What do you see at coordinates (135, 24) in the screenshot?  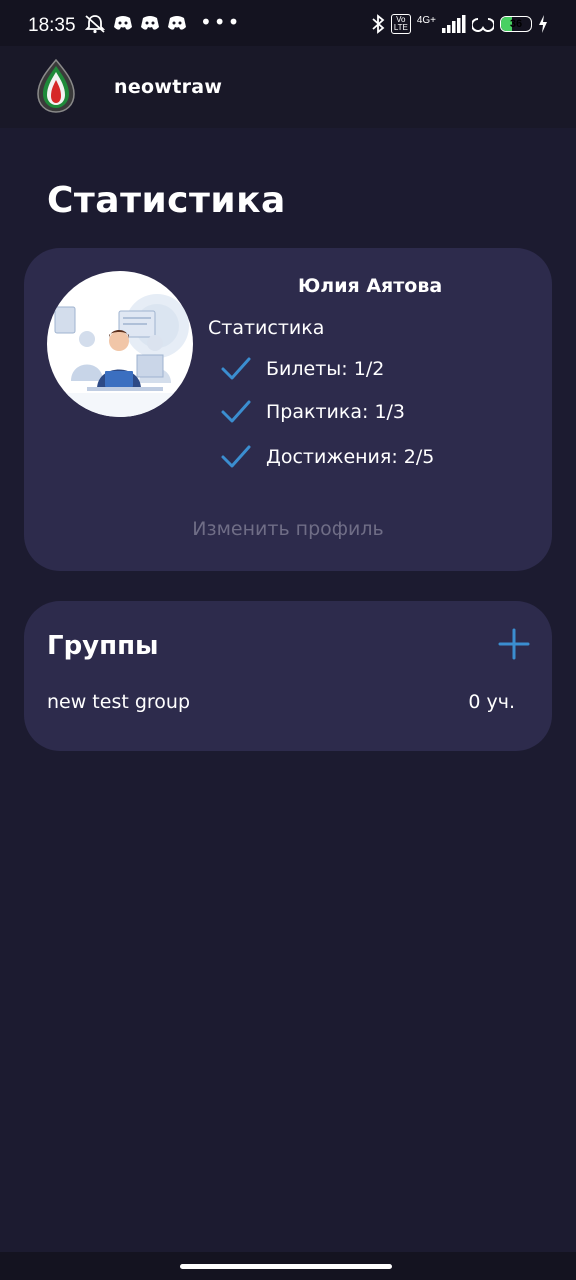 I see `notification-icons` at bounding box center [135, 24].